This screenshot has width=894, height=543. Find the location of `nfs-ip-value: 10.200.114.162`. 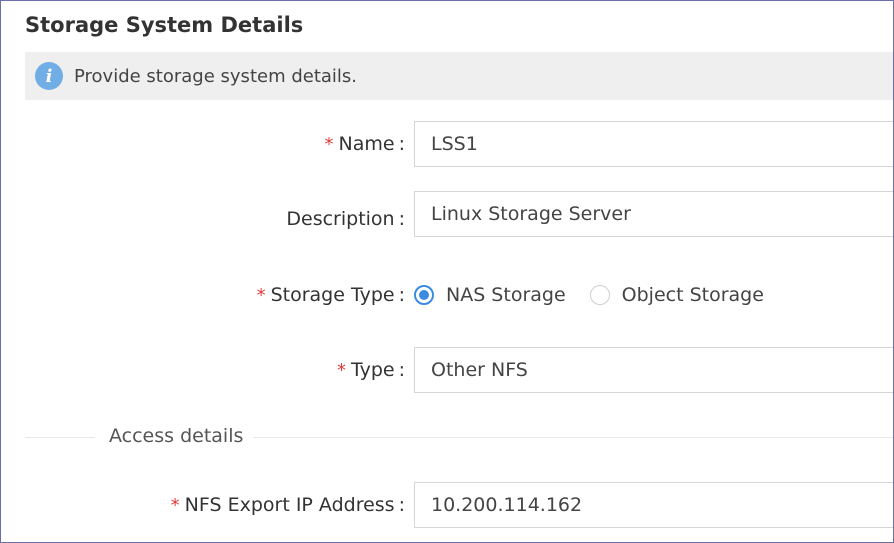

nfs-ip-value: 10.200.114.162 is located at coordinates (507, 505).